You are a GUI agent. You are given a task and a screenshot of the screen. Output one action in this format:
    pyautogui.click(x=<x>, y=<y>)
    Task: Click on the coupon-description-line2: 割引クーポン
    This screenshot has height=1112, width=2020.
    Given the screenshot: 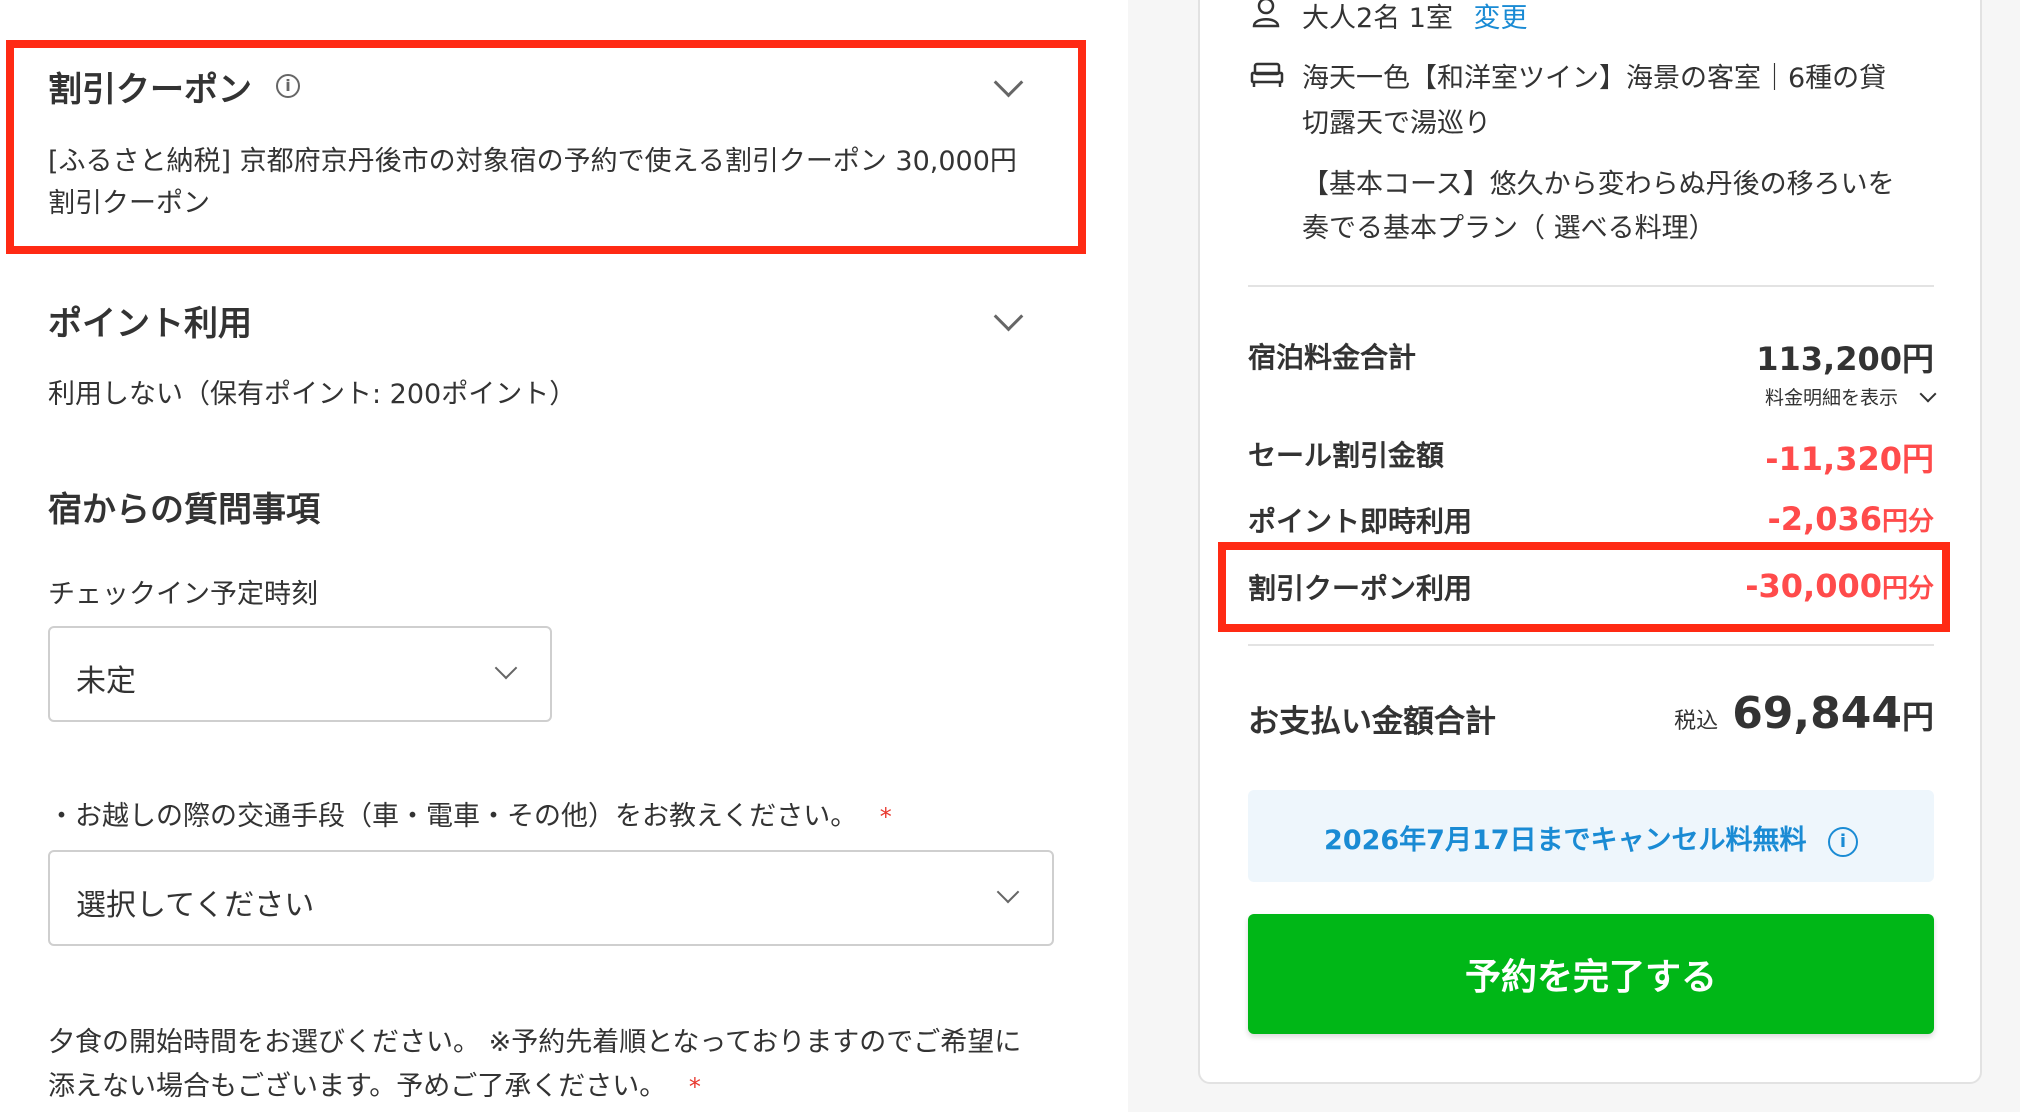 What is the action you would take?
    pyautogui.click(x=129, y=203)
    